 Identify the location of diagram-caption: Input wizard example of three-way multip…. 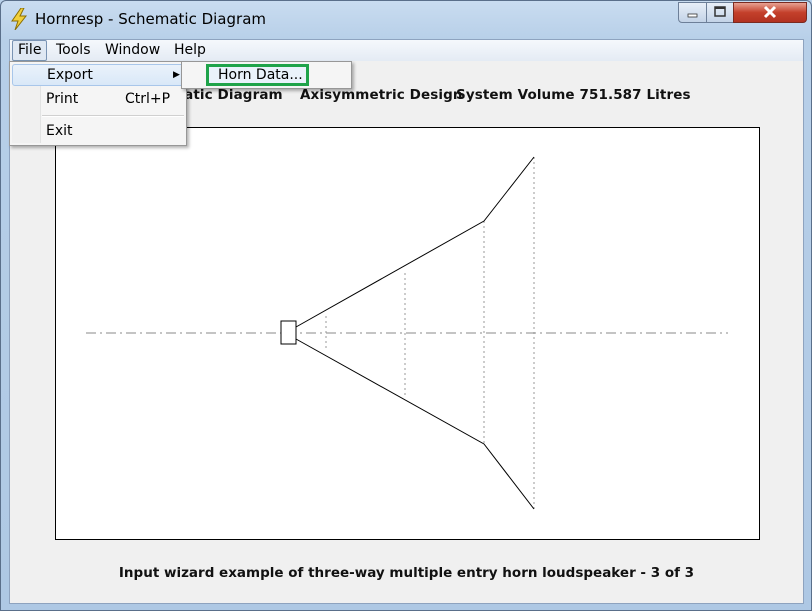
(406, 573).